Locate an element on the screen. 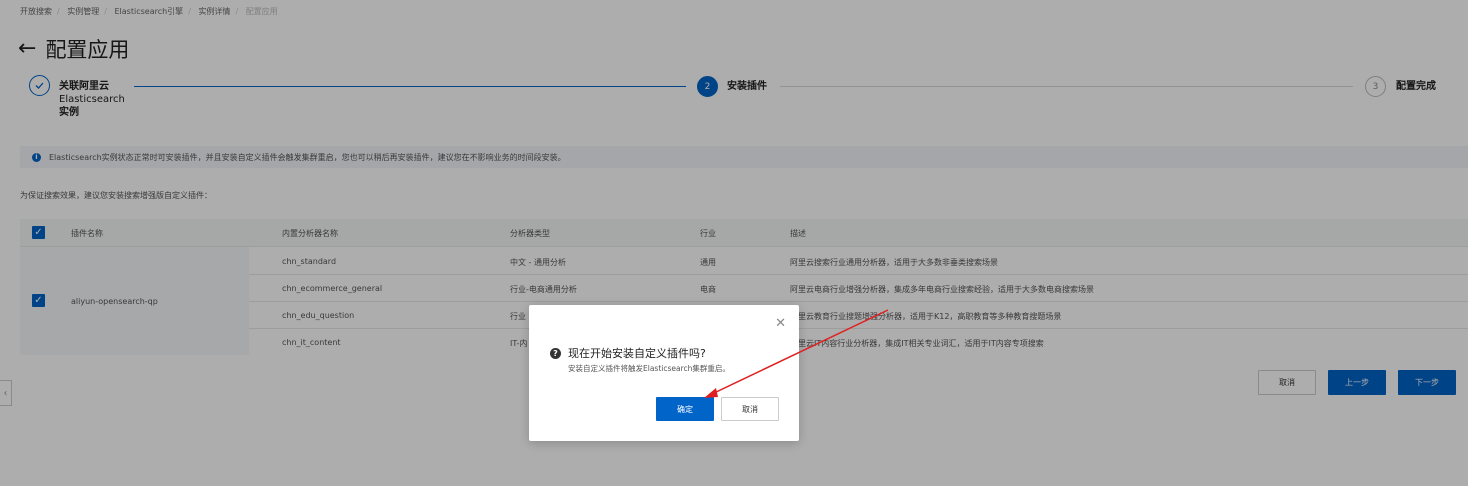  dialog-title: 现在开始安装自定义插件吗? is located at coordinates (637, 353).